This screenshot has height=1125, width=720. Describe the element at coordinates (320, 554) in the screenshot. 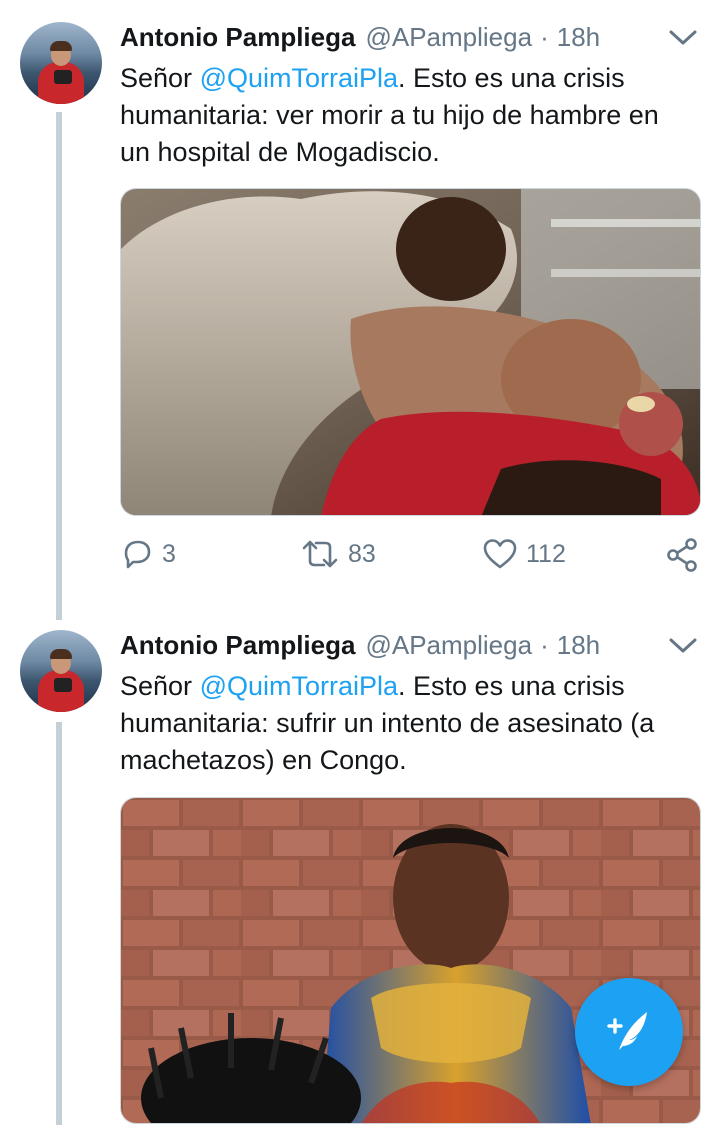

I see `retweet-arrows-icon` at that location.